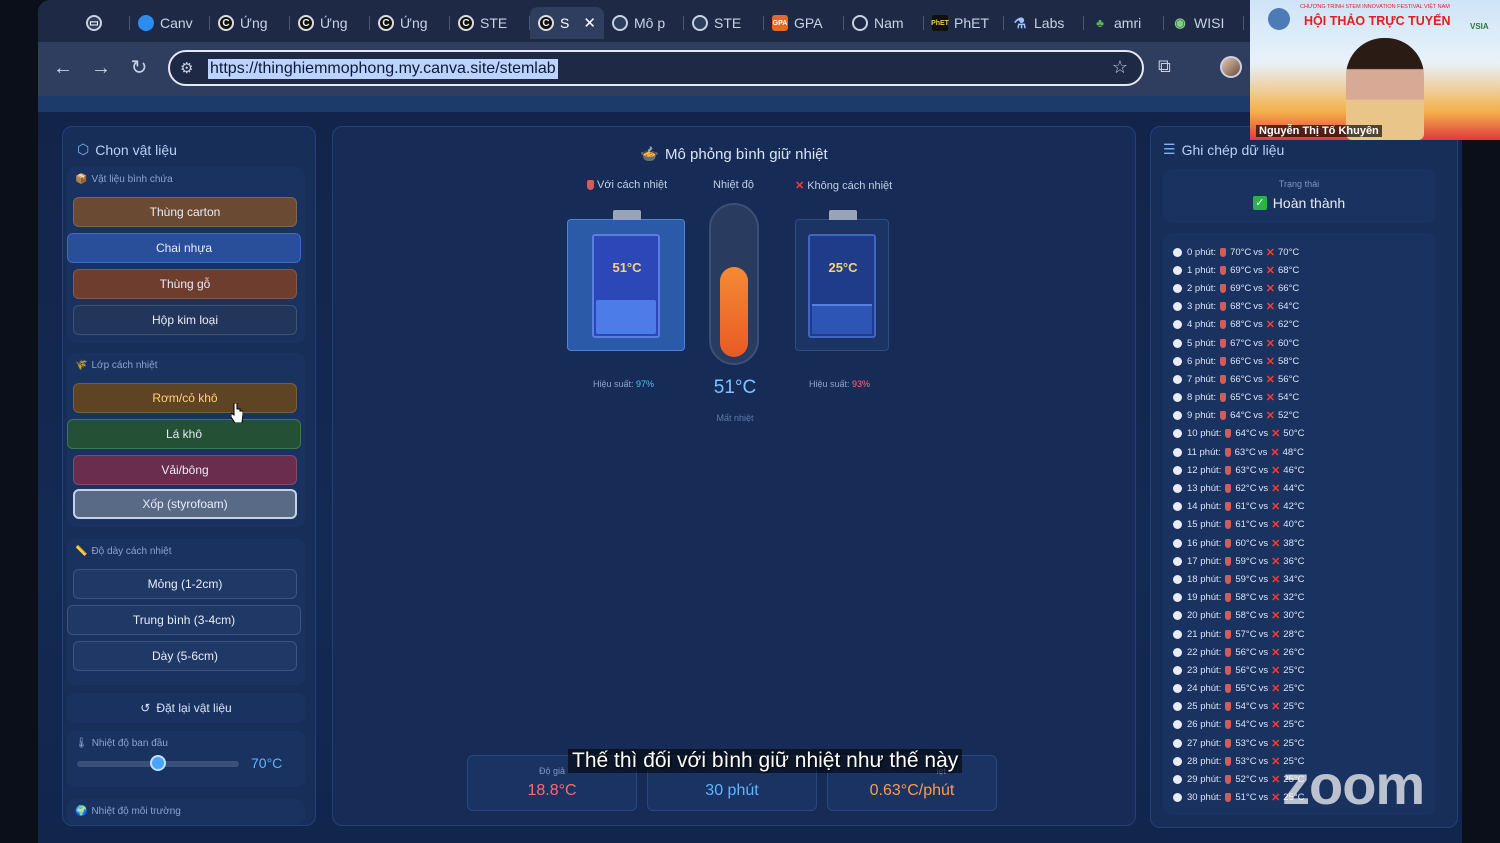 The width and height of the screenshot is (1500, 843). What do you see at coordinates (1120, 67) in the screenshot?
I see `bookmark-star-icon: ☆` at bounding box center [1120, 67].